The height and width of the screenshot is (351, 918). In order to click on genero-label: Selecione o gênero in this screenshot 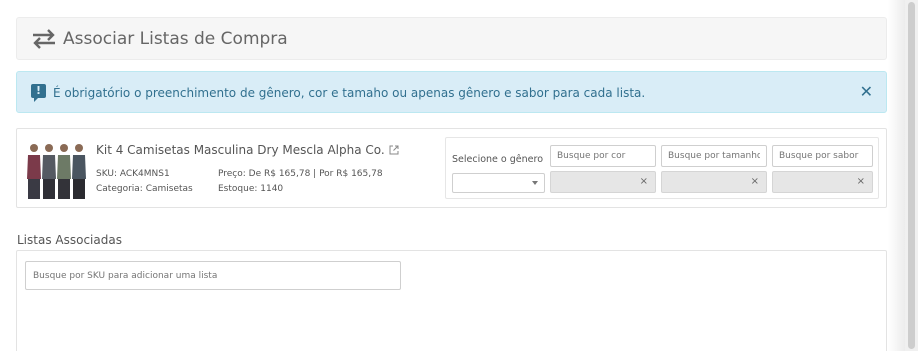, I will do `click(498, 159)`.